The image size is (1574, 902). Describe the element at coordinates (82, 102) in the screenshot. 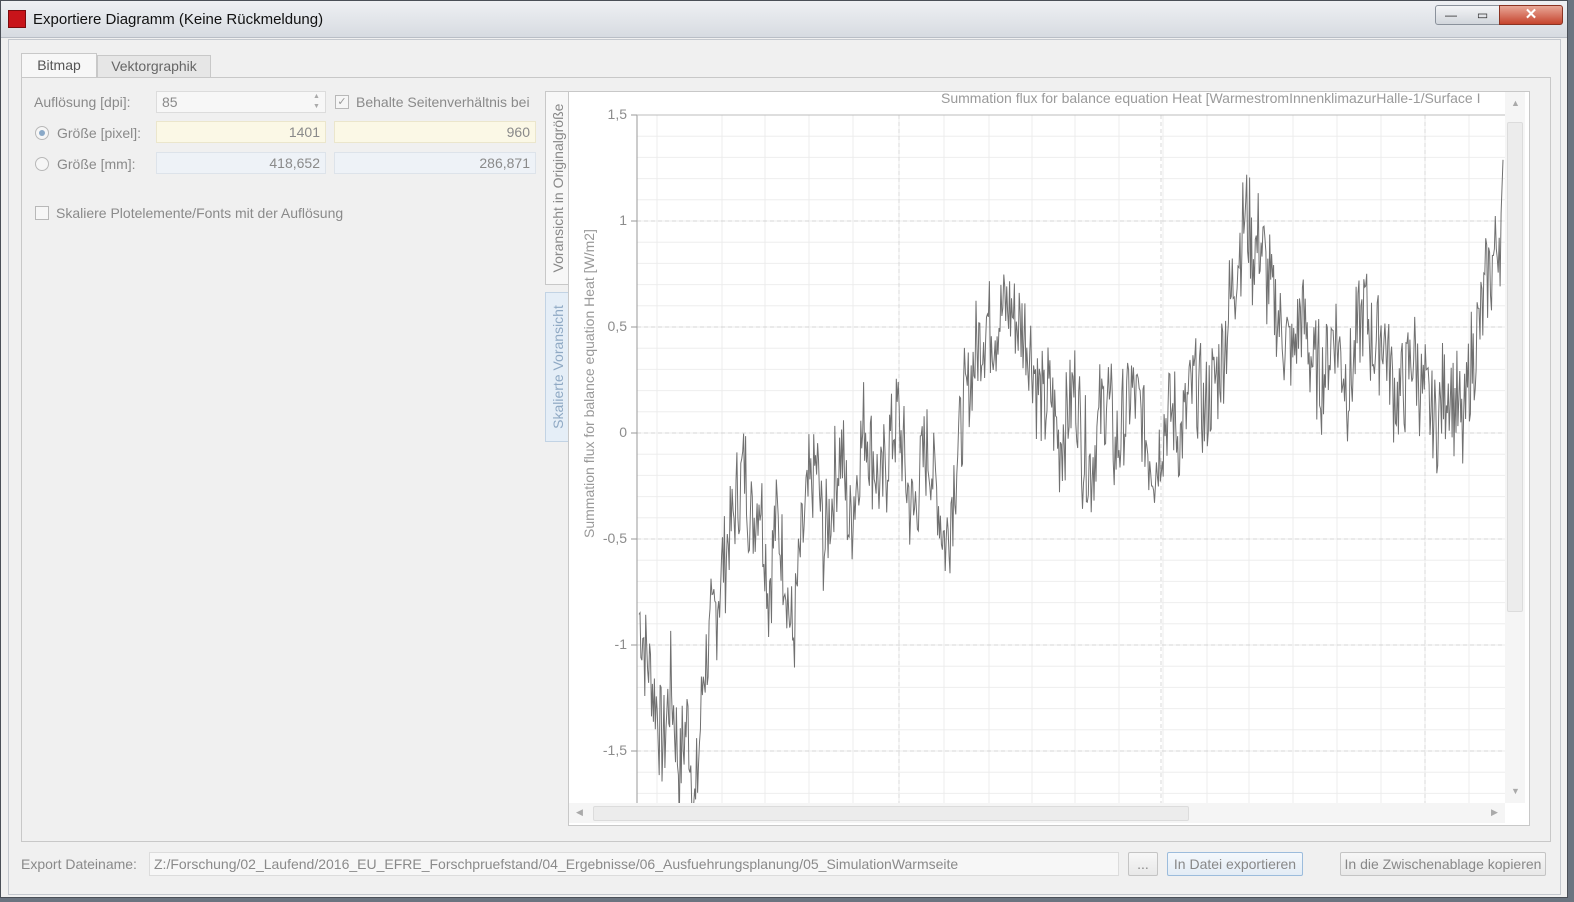

I see `resolution-label: Auflösung [dpi]:` at that location.